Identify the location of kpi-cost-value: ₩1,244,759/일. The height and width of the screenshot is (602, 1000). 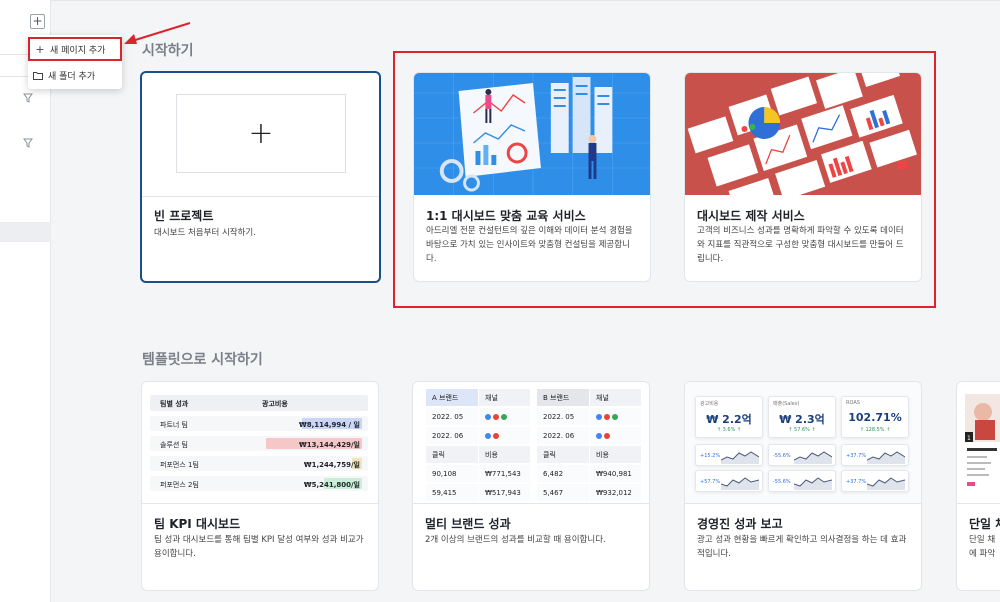
(331, 465).